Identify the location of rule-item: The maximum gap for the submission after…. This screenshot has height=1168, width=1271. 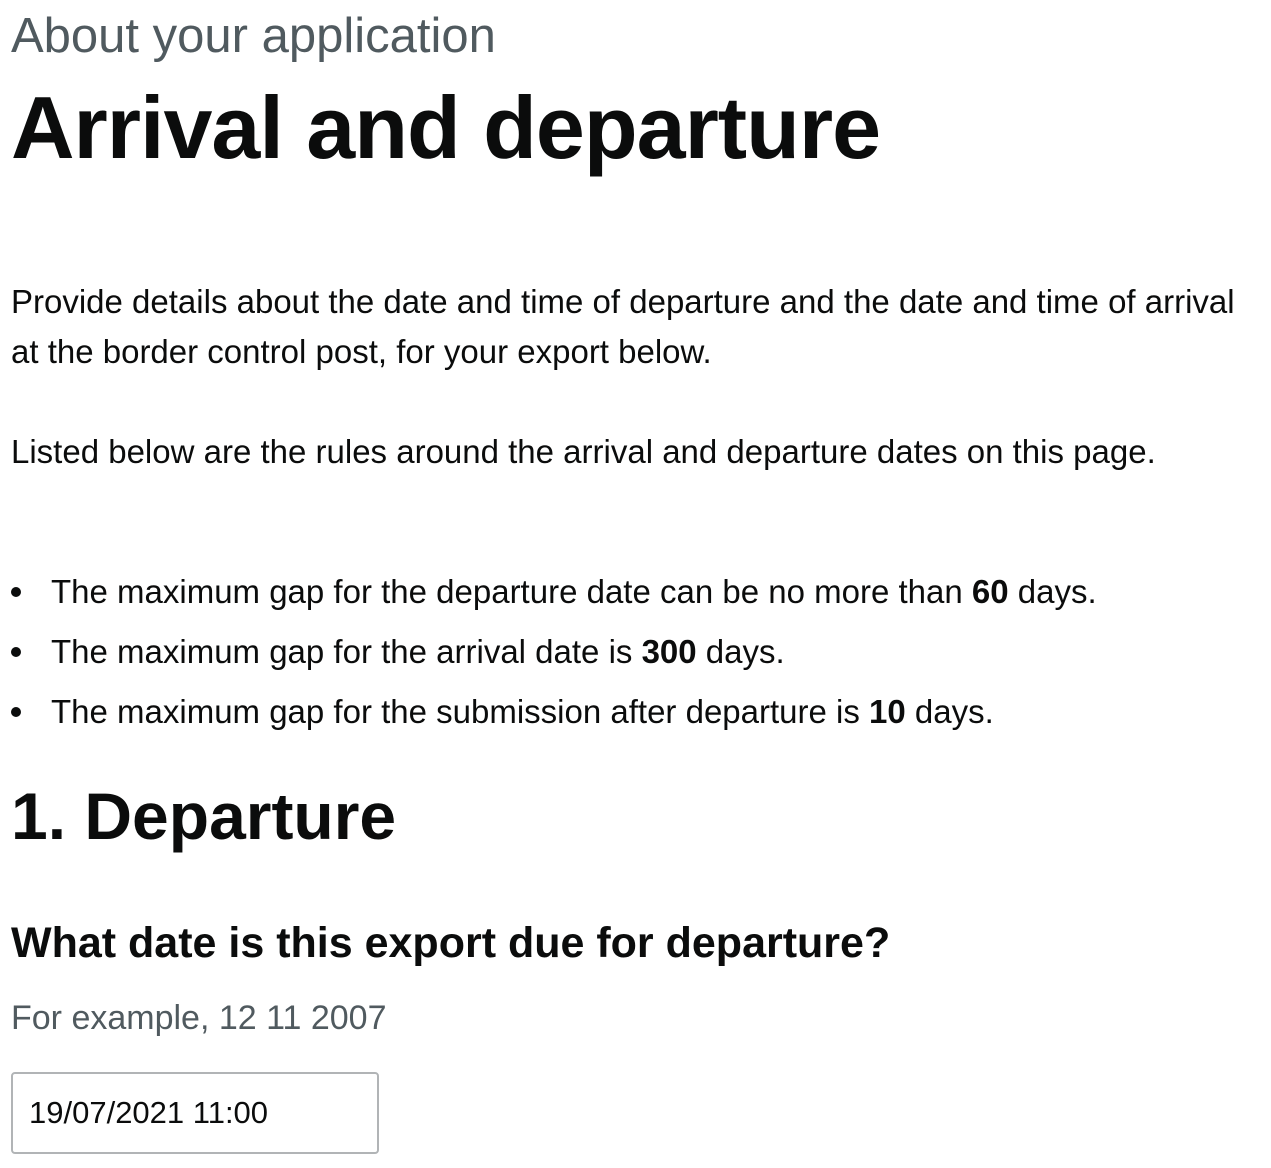
(554, 712).